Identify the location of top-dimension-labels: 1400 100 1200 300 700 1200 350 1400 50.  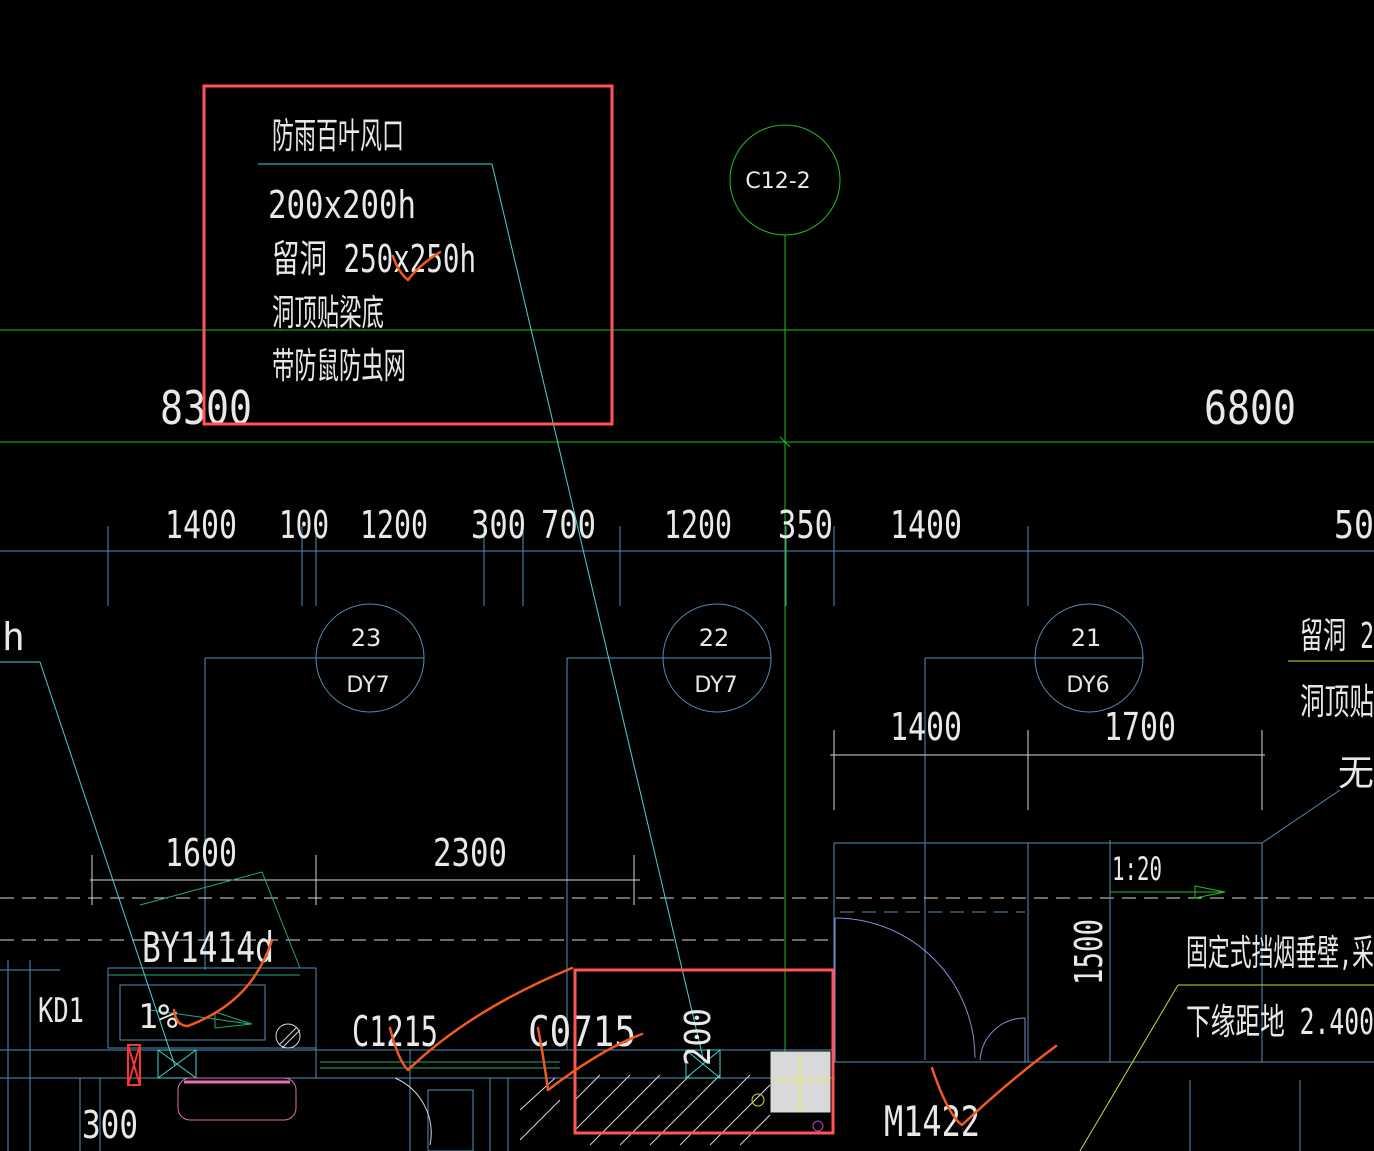
(769, 525).